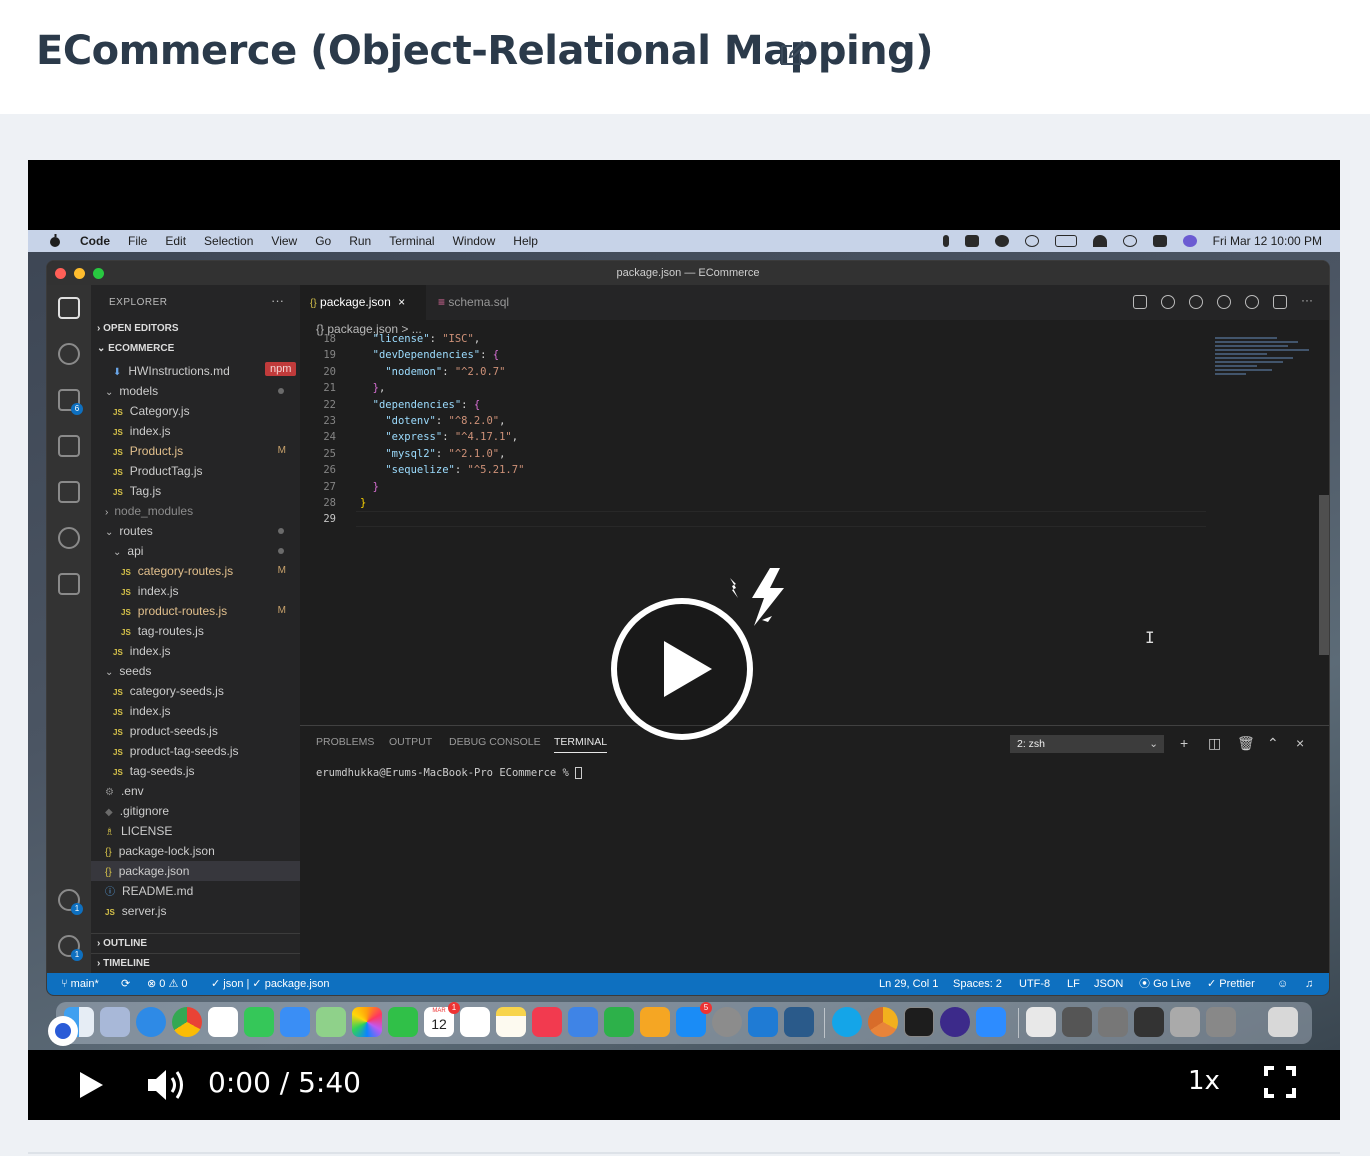 The image size is (1370, 1156). Describe the element at coordinates (1324, 575) in the screenshot. I see `editor-scrollbar` at that location.